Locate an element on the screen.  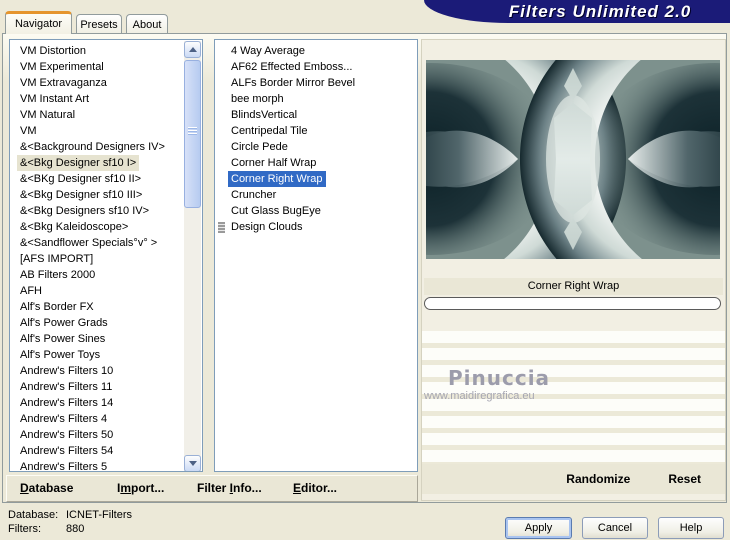
list-item: Alf's Power Grads is located at coordinates (64, 323).